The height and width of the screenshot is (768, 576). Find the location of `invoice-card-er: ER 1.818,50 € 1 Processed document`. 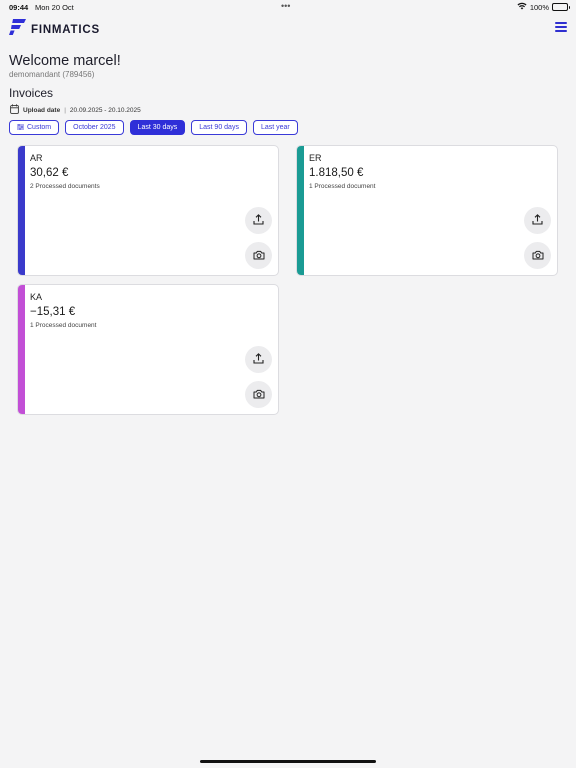

invoice-card-er: ER 1.818,50 € 1 Processed document is located at coordinates (427, 210).